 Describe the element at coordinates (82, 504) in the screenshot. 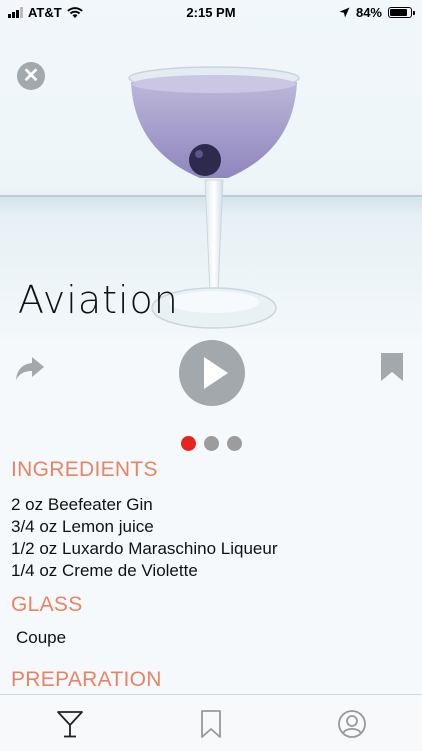

I see `ingredient-item: 2 oz Beefeater Gin` at that location.